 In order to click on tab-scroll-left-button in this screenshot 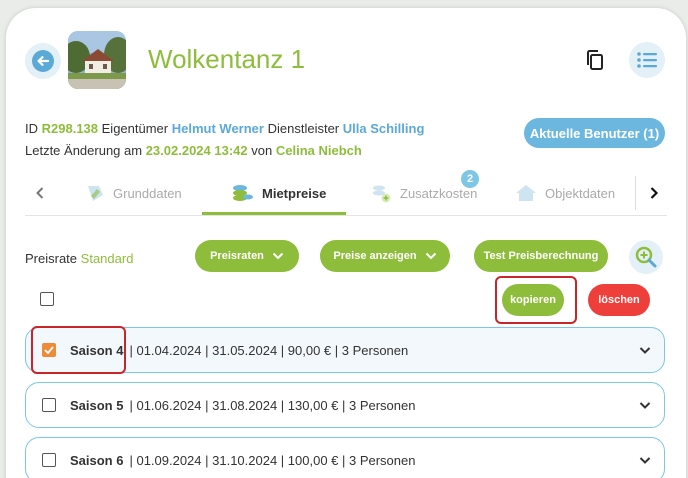, I will do `click(40, 193)`.